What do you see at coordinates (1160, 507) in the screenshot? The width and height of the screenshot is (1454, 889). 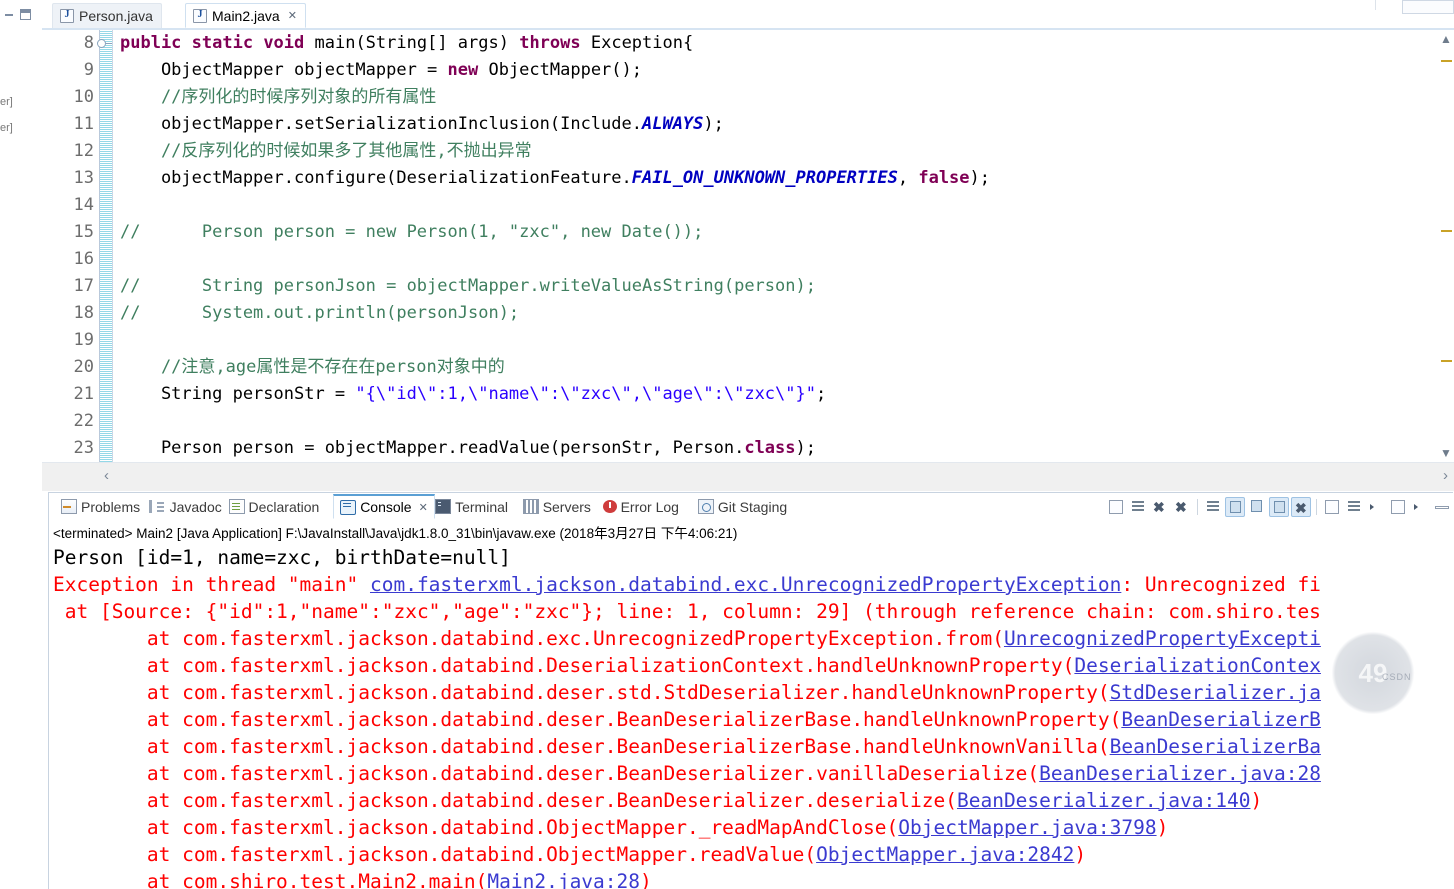 I see `terminate-icon: ✖` at bounding box center [1160, 507].